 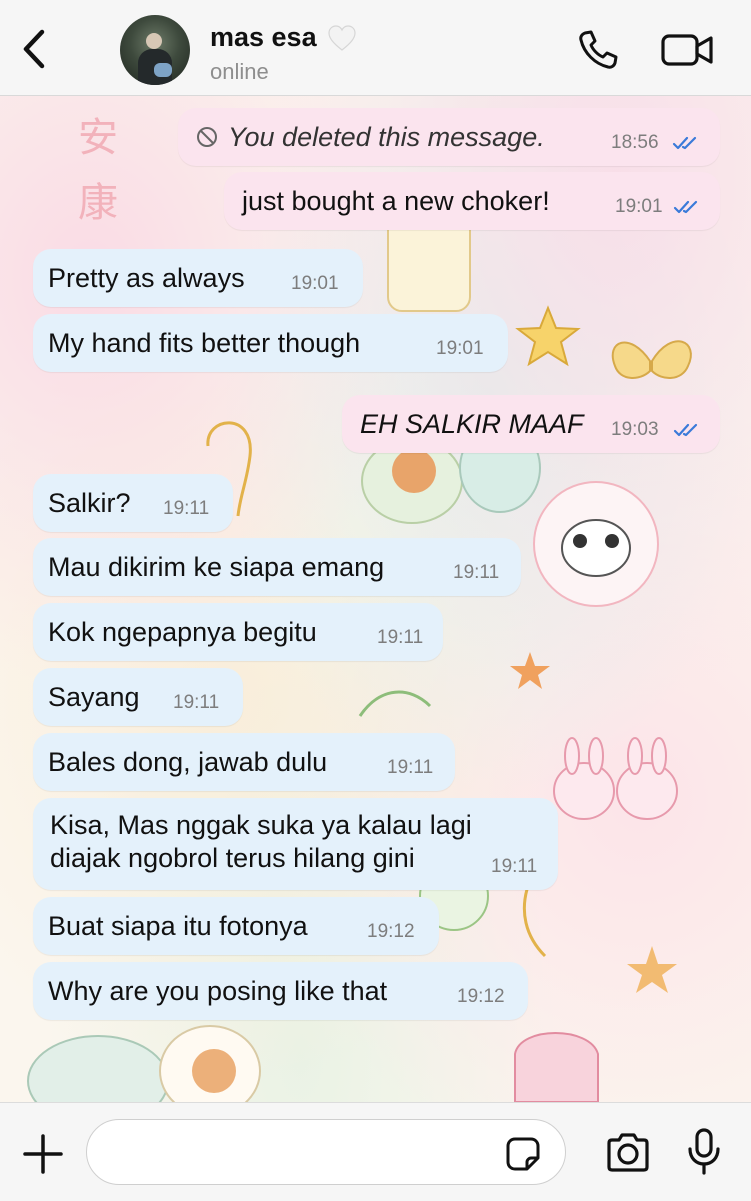 What do you see at coordinates (396, 200) in the screenshot?
I see `message-text: just bought a new choker!` at bounding box center [396, 200].